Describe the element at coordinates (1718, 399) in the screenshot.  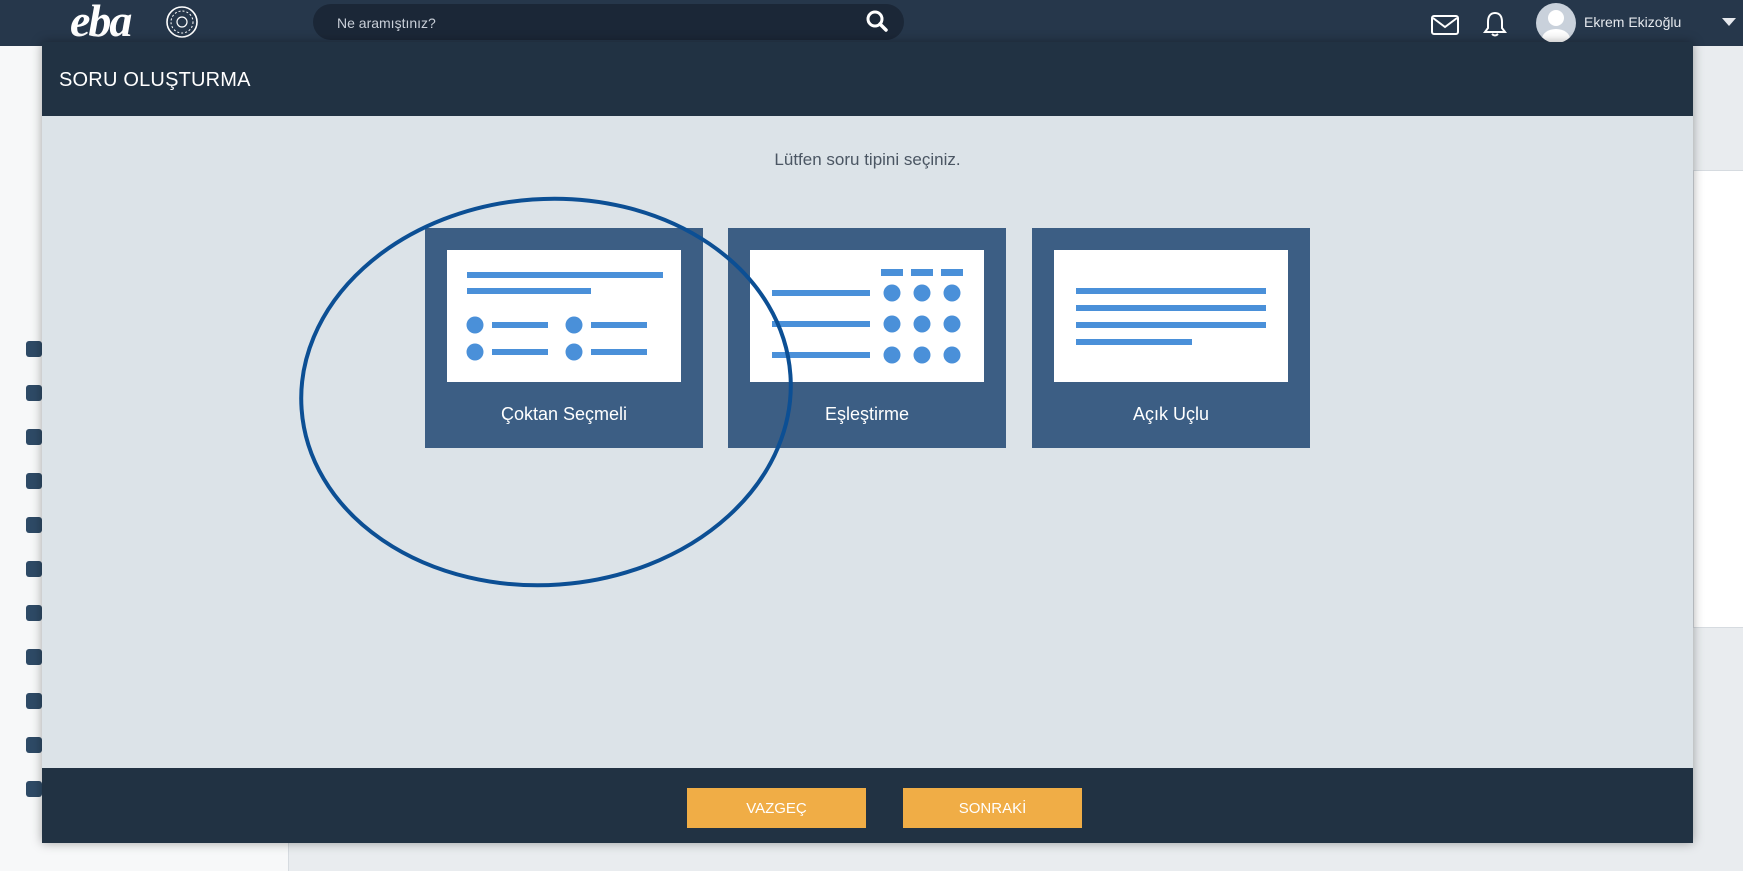
I see `background-panel` at that location.